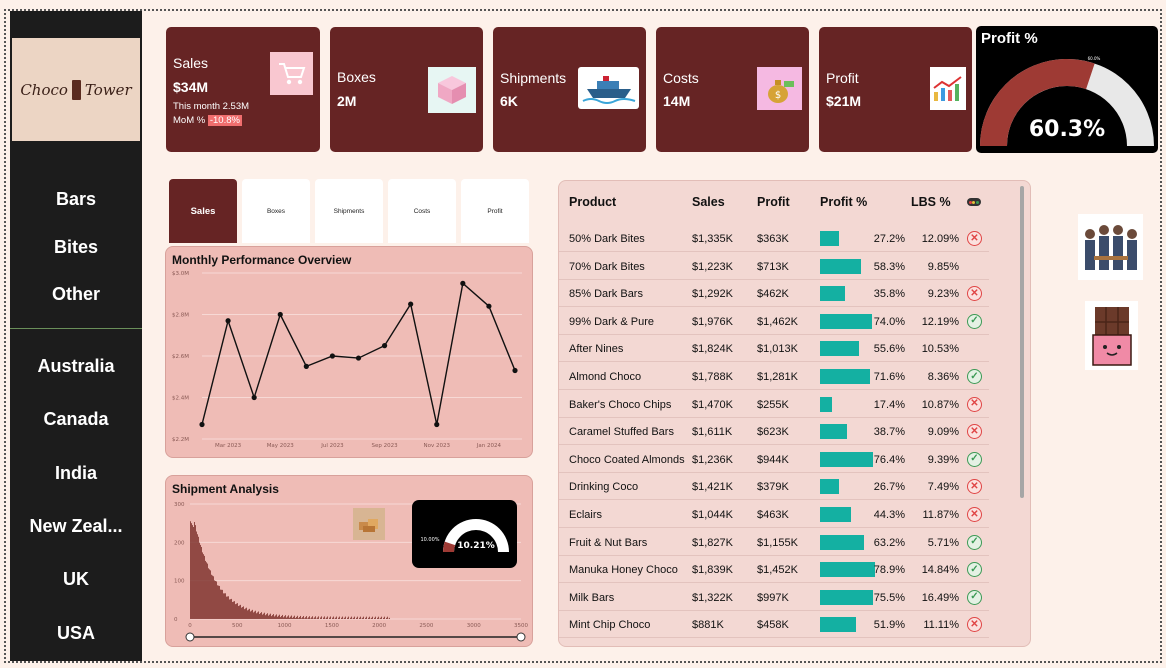  I want to click on tab-boxes: Boxes, so click(276, 211).